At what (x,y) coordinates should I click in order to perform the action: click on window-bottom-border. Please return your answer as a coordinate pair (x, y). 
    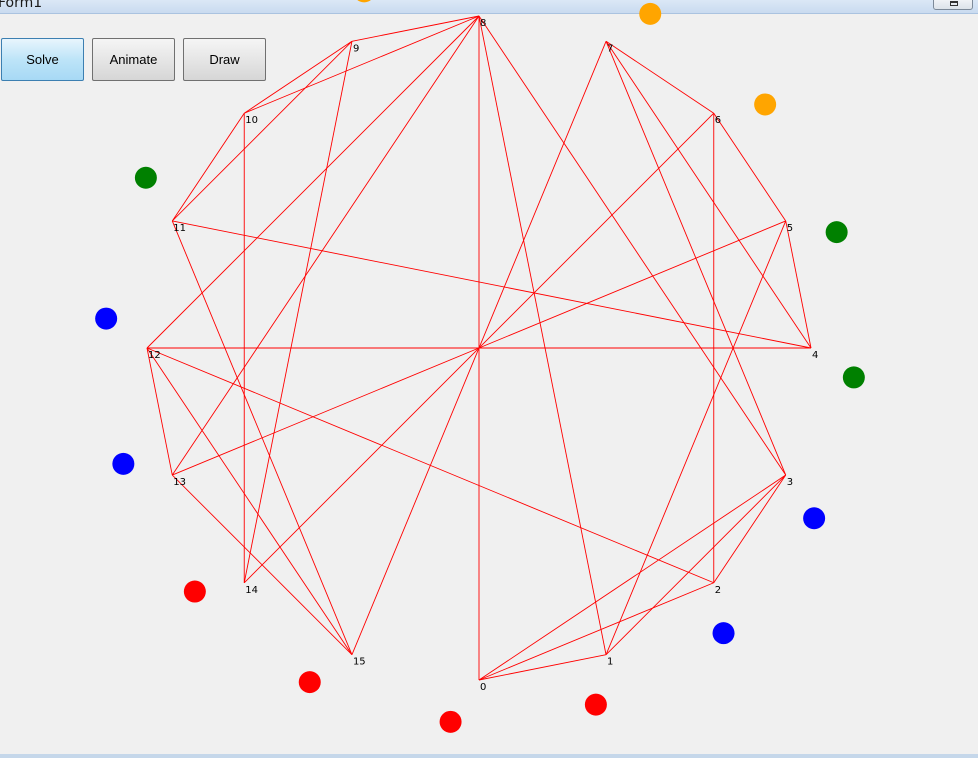
    Looking at the image, I should click on (489, 756).